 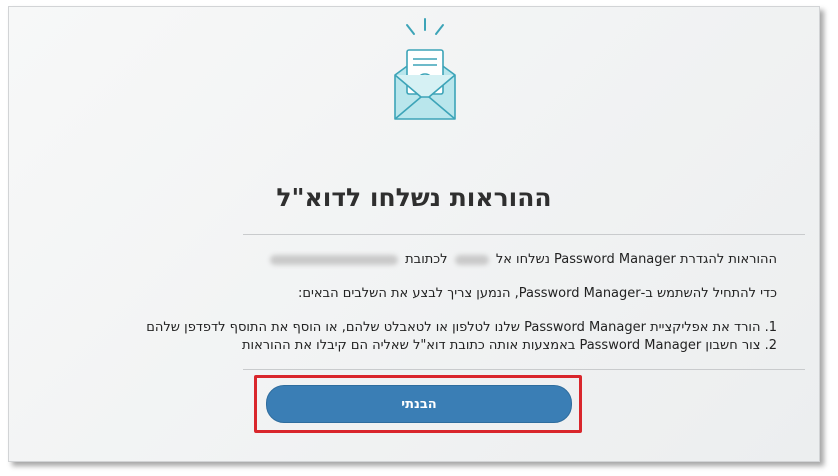 What do you see at coordinates (524, 369) in the screenshot?
I see `bottom-divider` at bounding box center [524, 369].